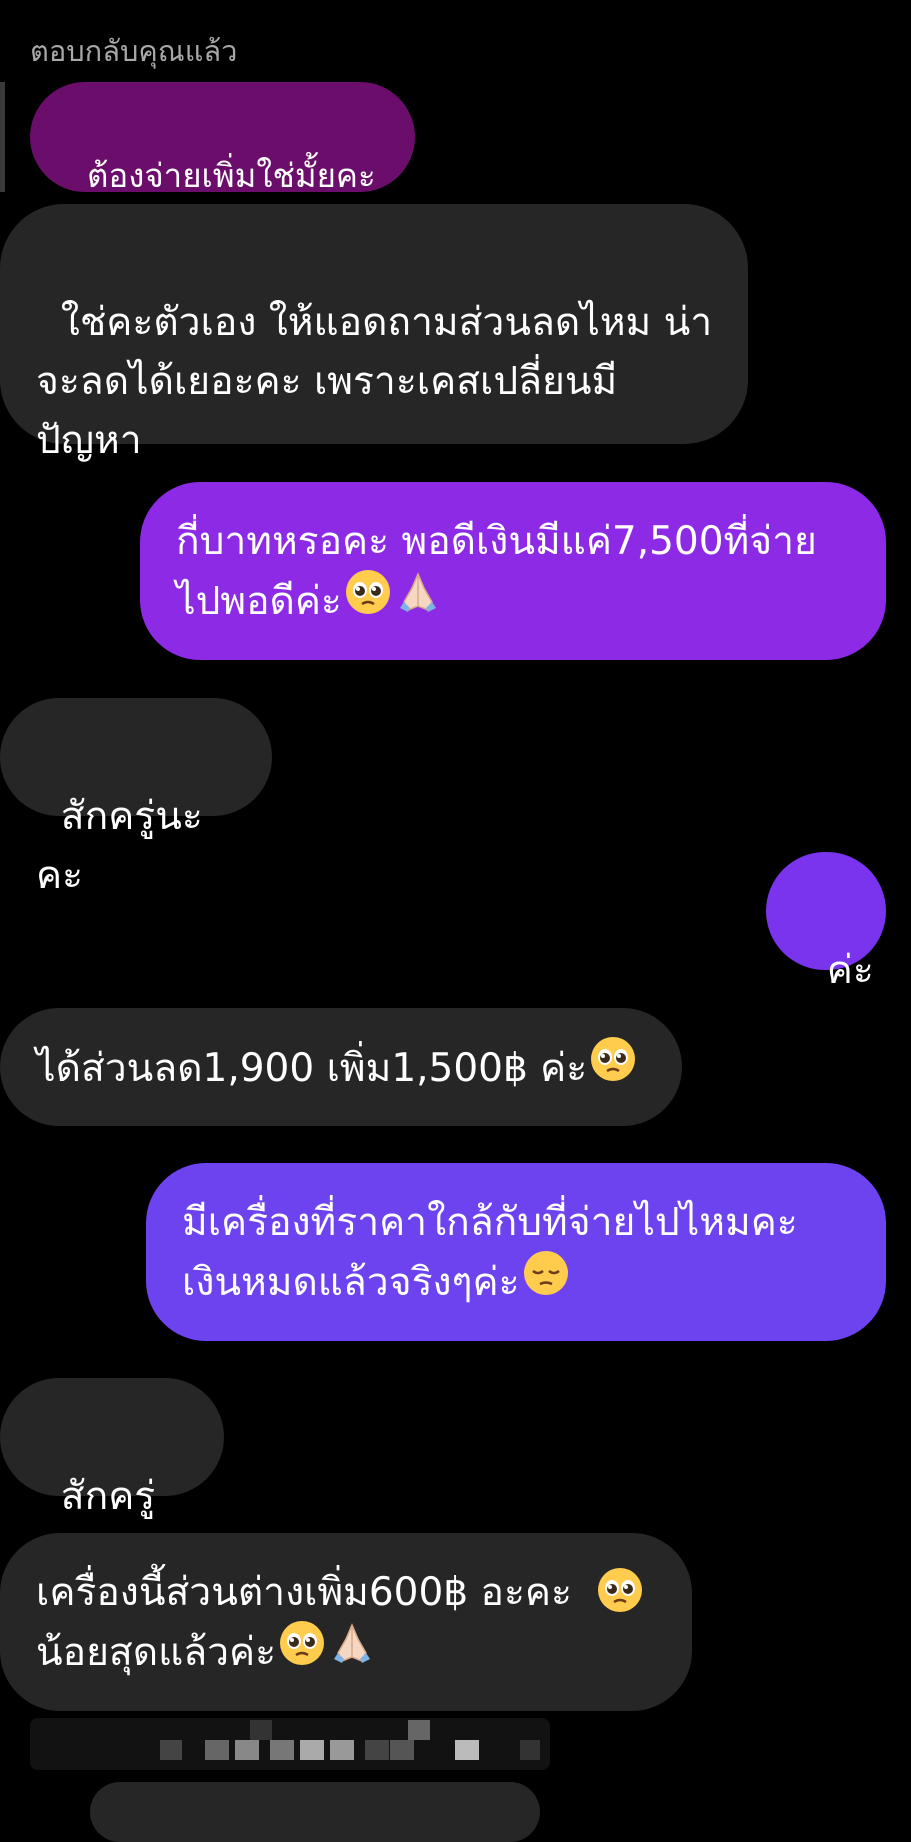 The width and height of the screenshot is (911, 1842). I want to click on partial-next-message-bubble, so click(315, 1812).